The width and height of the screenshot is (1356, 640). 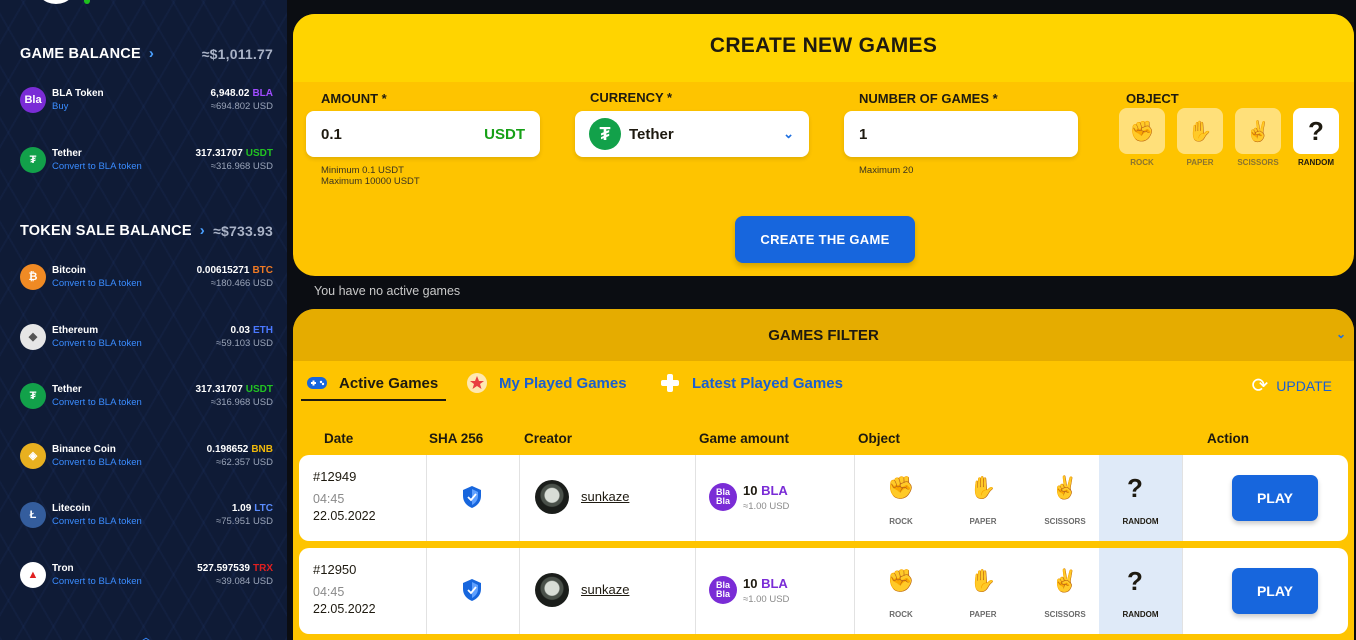 I want to click on coin-action-link: Buy, so click(x=60, y=106).